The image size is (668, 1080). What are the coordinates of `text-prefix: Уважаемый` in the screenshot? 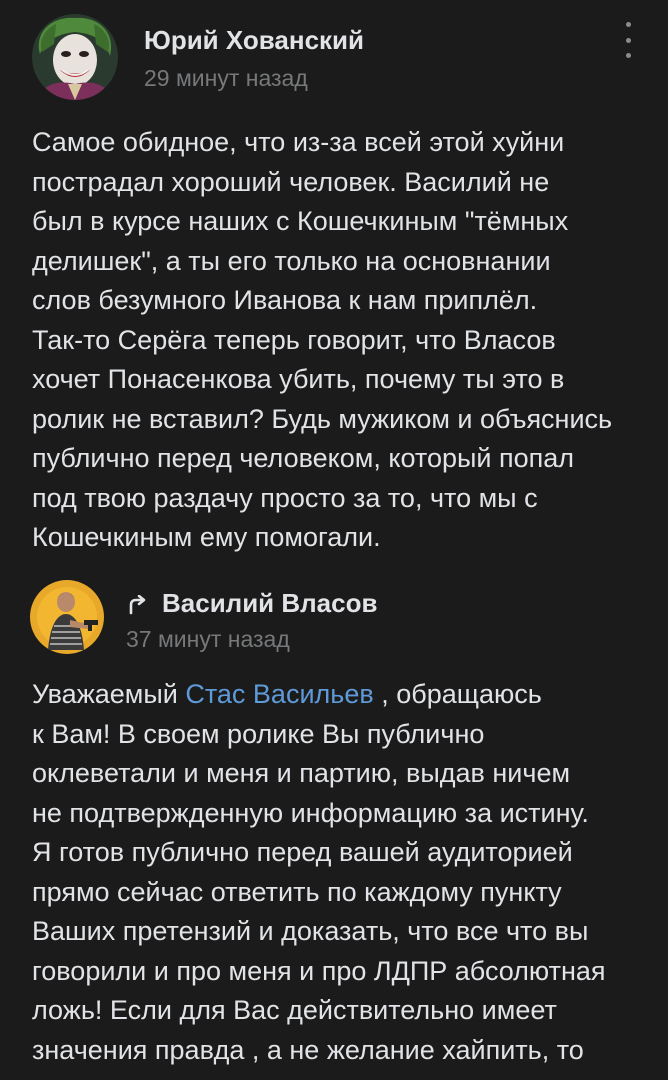 It's located at (109, 694).